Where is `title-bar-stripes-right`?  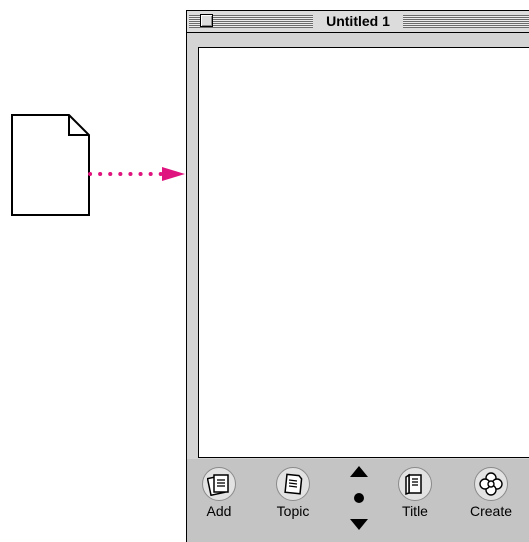
title-bar-stripes-right is located at coordinates (466, 21).